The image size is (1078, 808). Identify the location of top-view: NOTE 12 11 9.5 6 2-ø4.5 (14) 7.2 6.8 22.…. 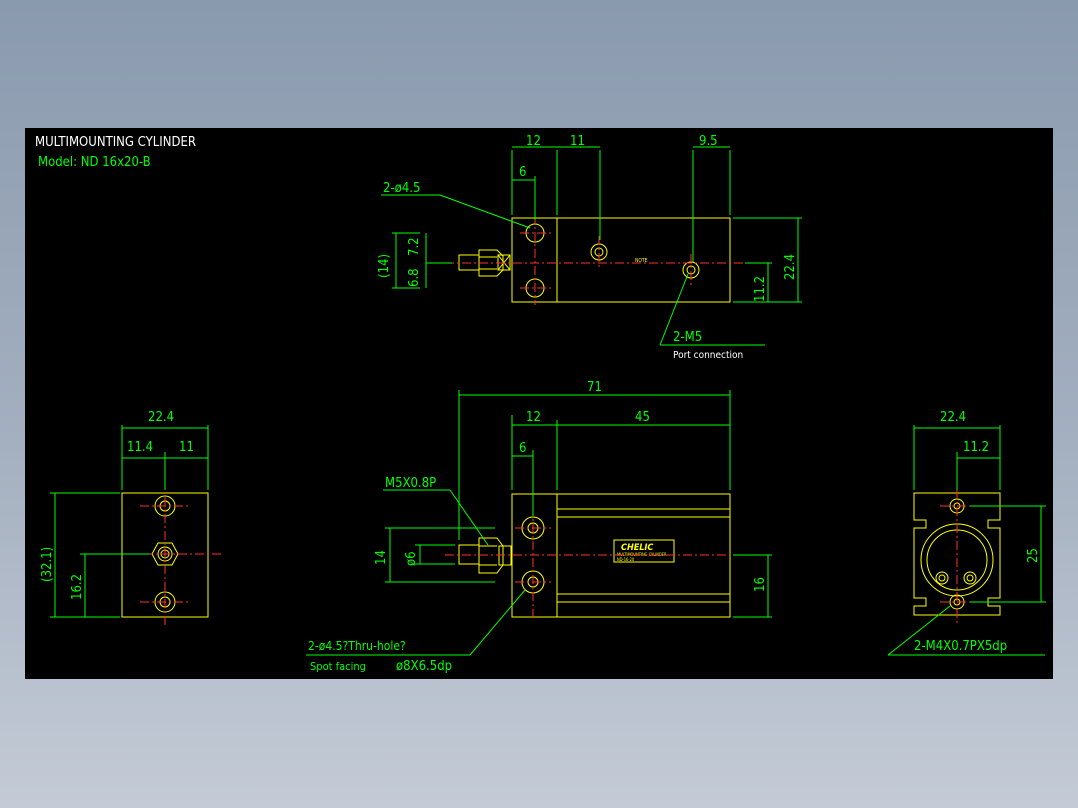
(589, 247).